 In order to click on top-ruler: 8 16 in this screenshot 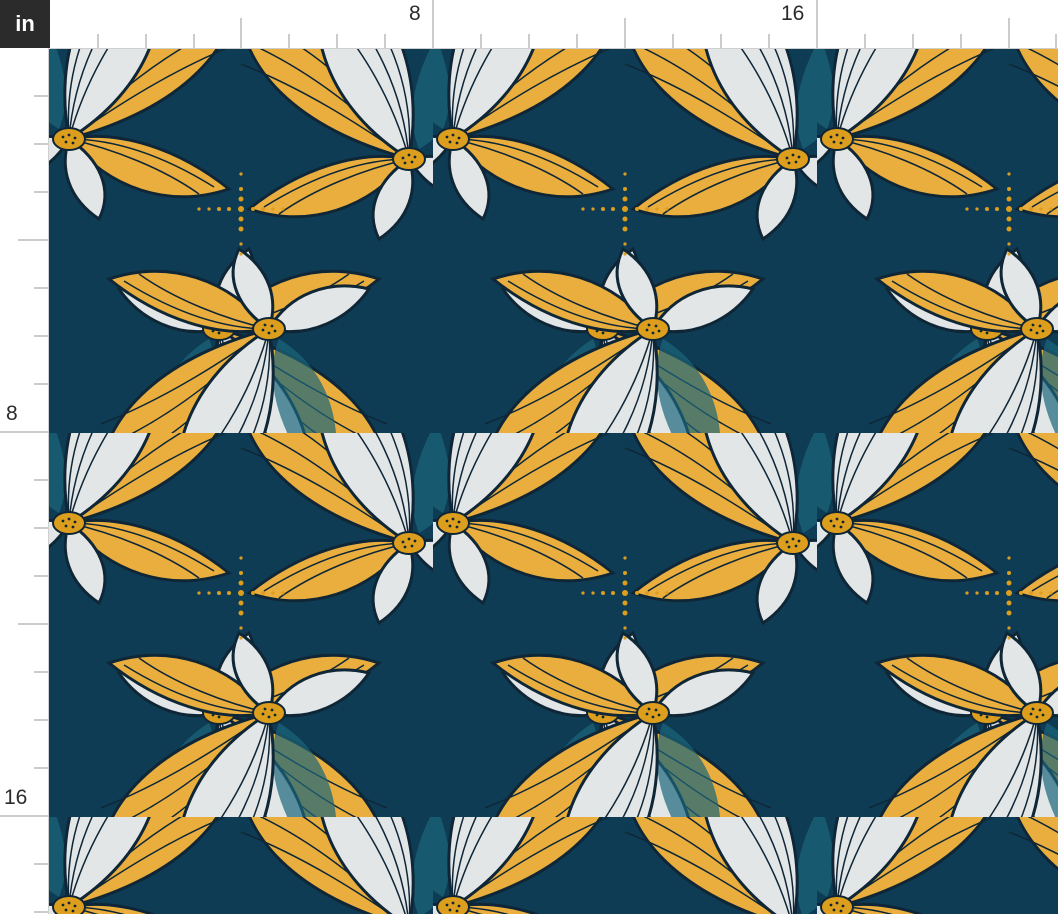, I will do `click(554, 24)`.